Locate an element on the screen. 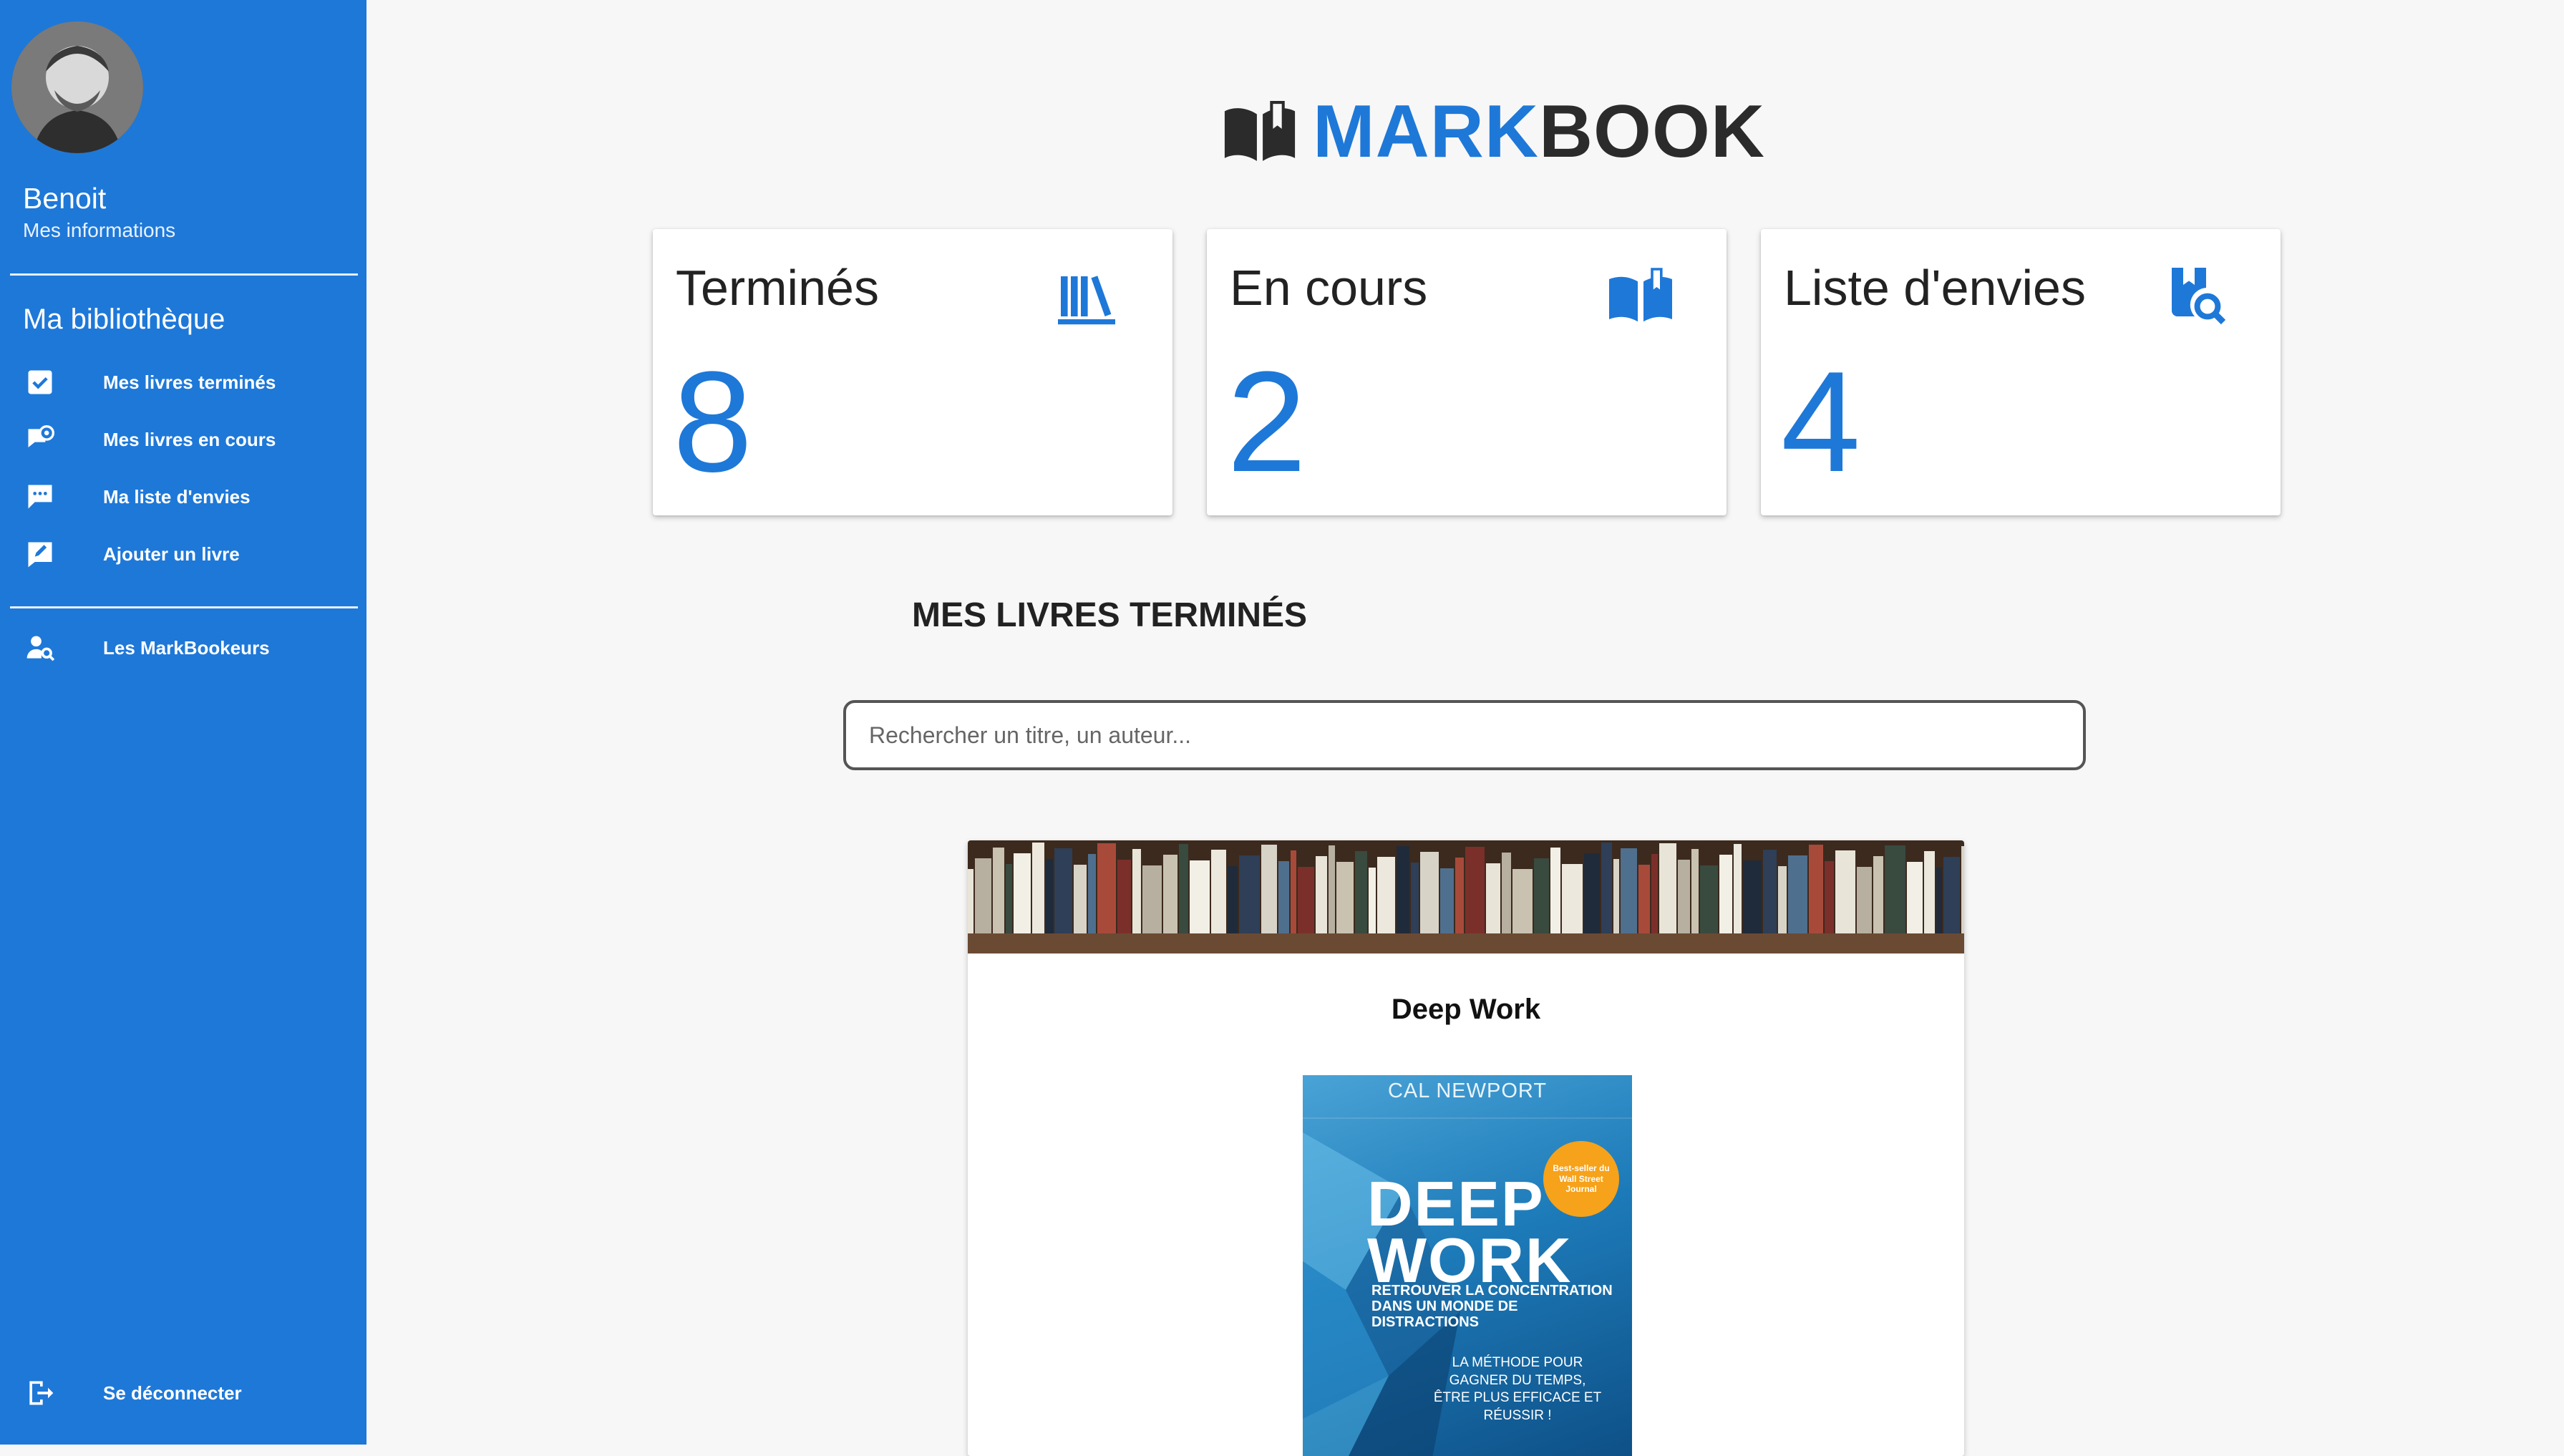  book-reader-icon is located at coordinates (1260, 131).